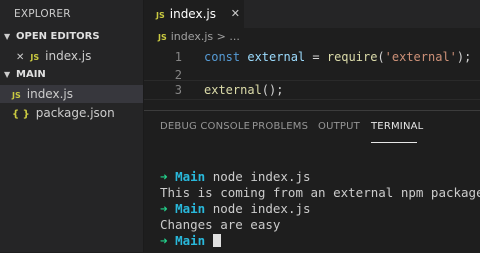 This screenshot has height=253, width=480. I want to click on file-name: index.js, so click(49, 94).